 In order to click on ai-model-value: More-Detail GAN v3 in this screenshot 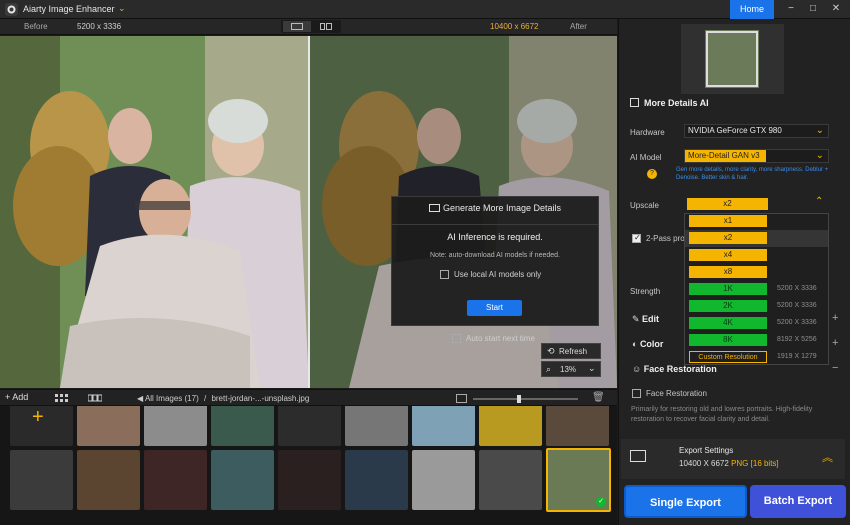, I will do `click(725, 156)`.